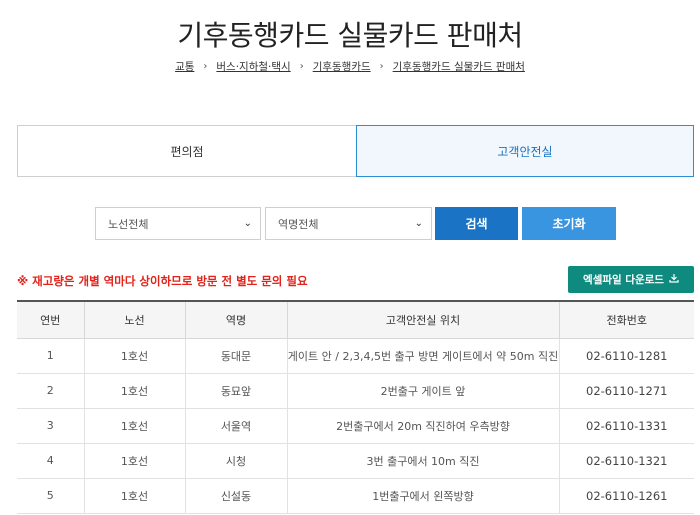 This screenshot has height=515, width=700. I want to click on page-title: 기후동행카드 실물카드 판매처, so click(350, 35).